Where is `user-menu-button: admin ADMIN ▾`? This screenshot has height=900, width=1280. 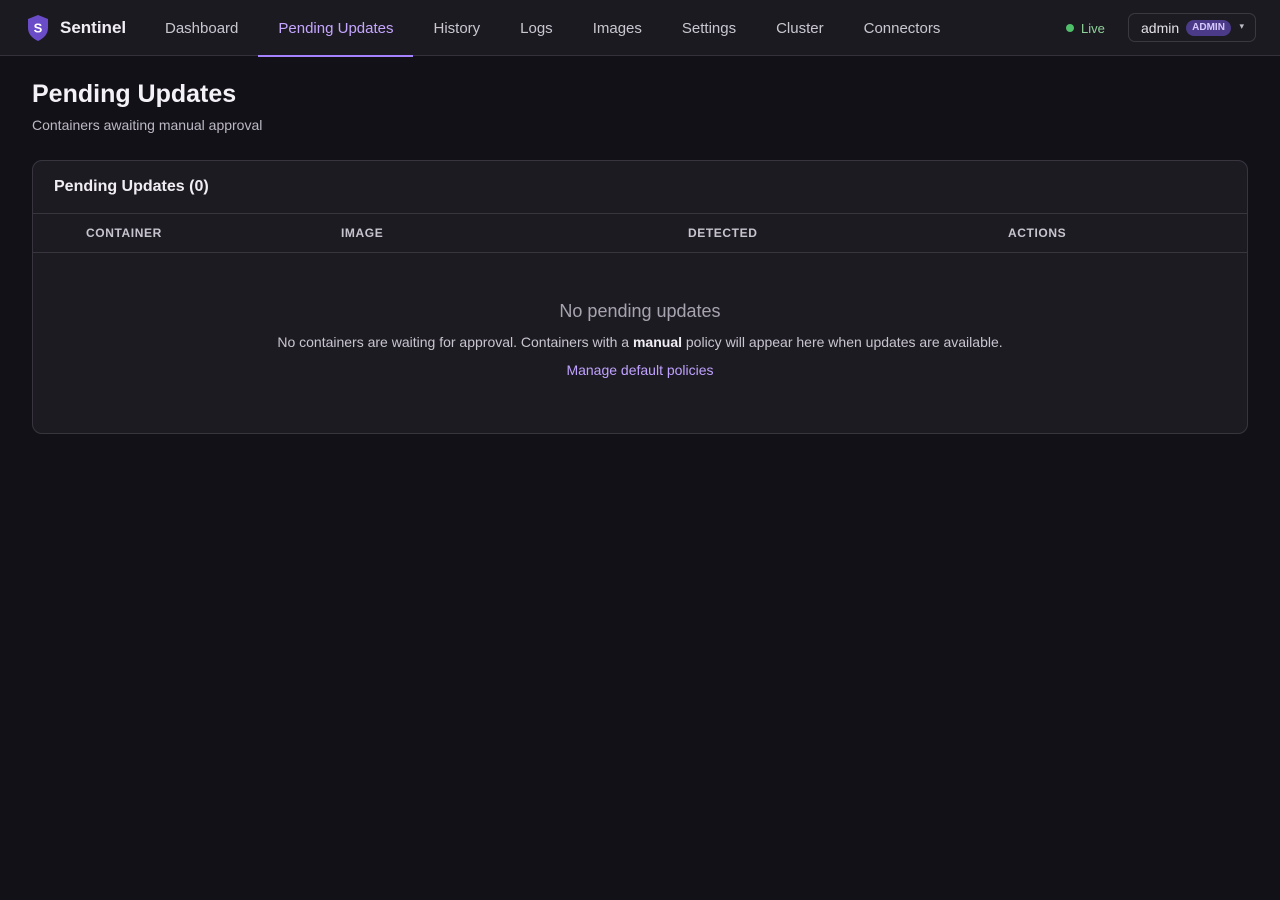
user-menu-button: admin ADMIN ▾ is located at coordinates (1192, 27).